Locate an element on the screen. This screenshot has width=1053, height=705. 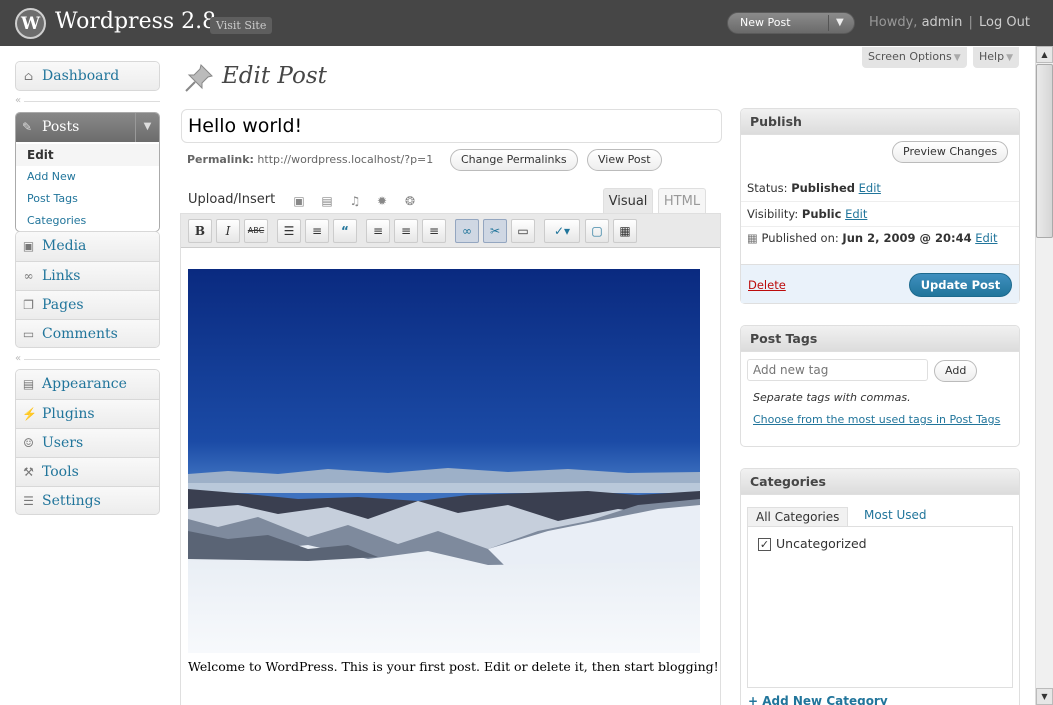
add-video-icon: ▤ is located at coordinates (327, 201).